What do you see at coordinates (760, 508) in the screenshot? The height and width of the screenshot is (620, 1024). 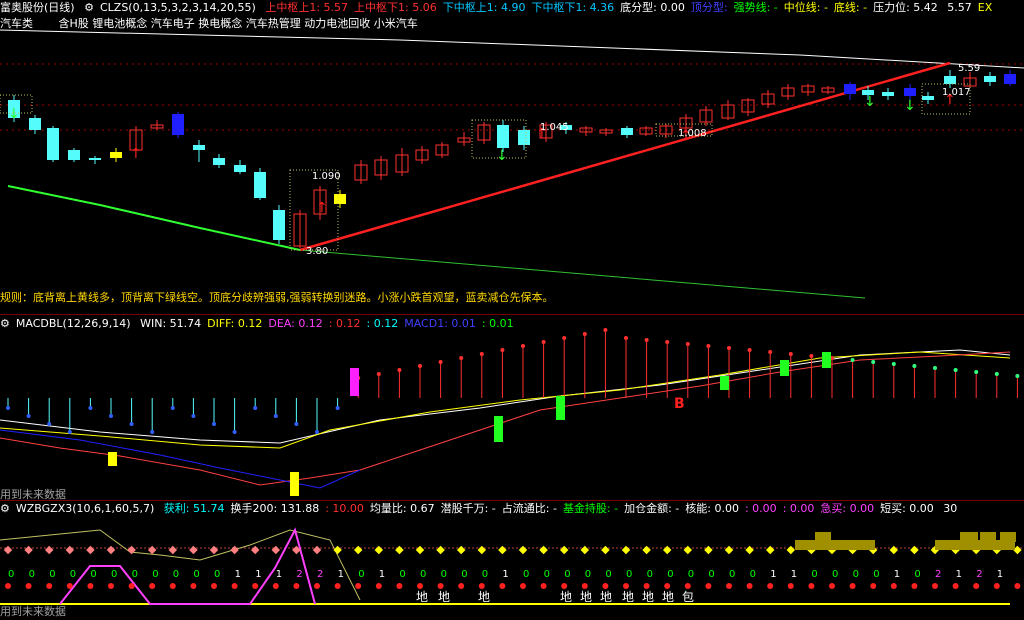 I see `header3-item-9: : 0.00` at bounding box center [760, 508].